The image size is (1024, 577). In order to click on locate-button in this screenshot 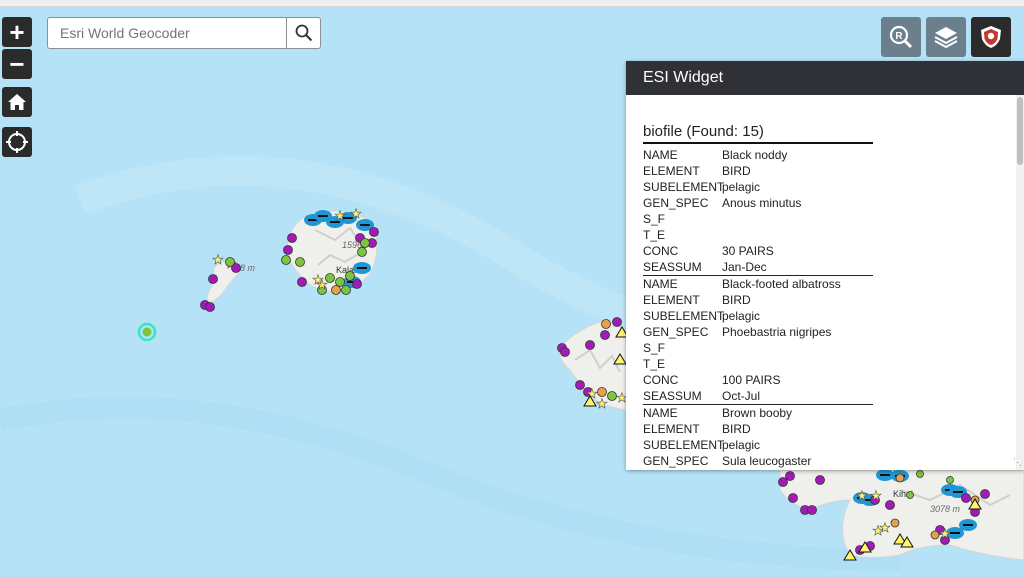, I will do `click(17, 142)`.